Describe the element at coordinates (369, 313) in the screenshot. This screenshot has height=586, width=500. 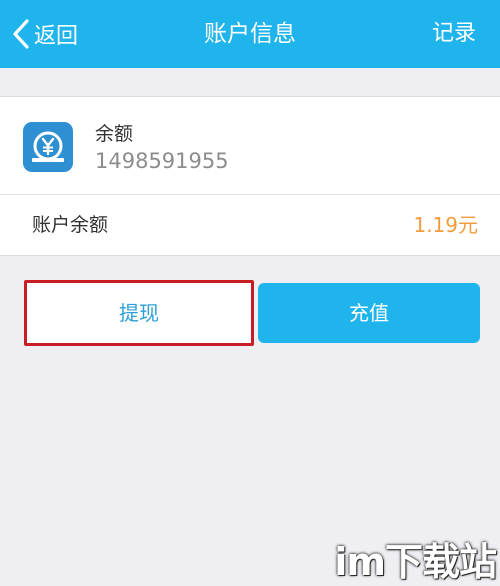
I see `recharge-button: 充值` at that location.